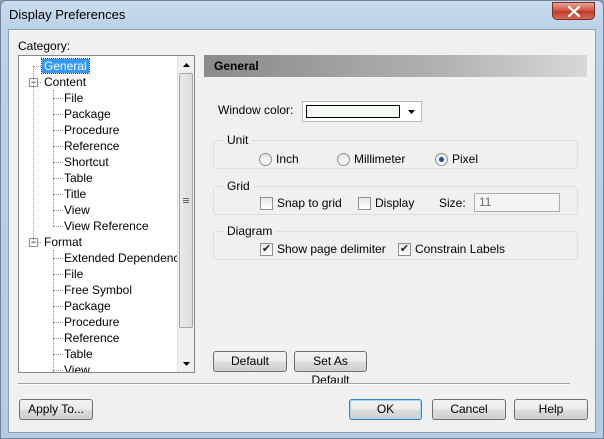 This screenshot has height=439, width=604. I want to click on constrain-labels-label: Constrain Labels, so click(460, 249).